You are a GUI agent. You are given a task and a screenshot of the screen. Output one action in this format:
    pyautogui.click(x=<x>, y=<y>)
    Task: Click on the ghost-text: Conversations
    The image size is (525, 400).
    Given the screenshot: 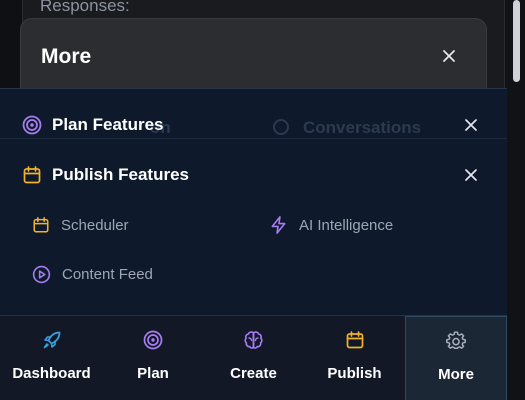 What is the action you would take?
    pyautogui.click(x=362, y=127)
    